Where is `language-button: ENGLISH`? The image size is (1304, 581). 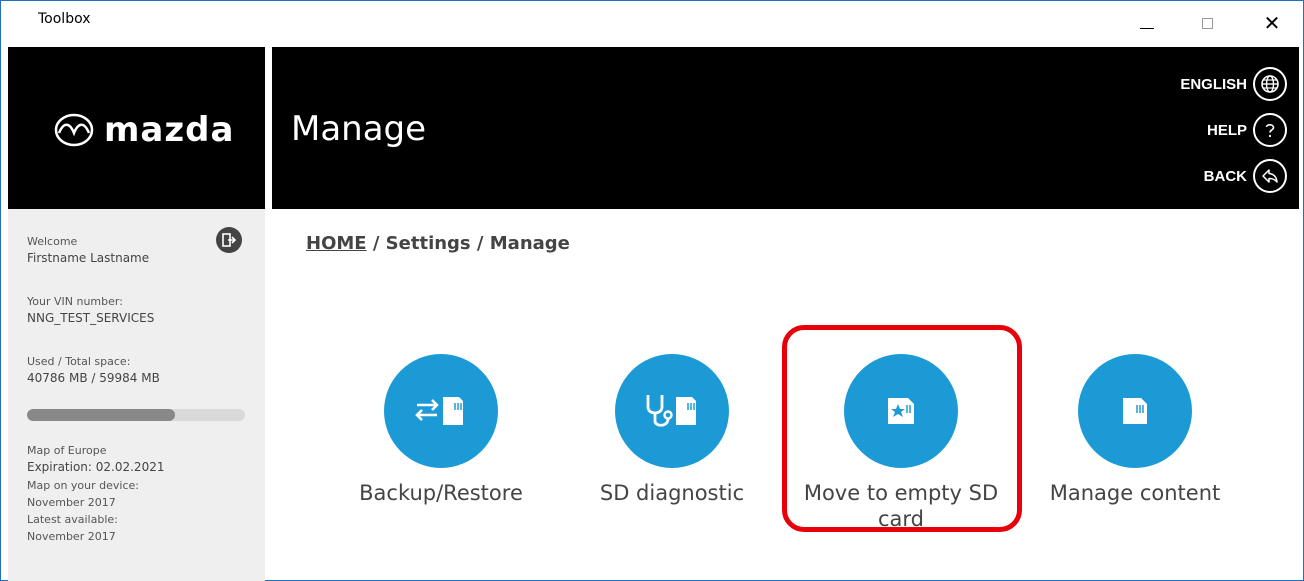 language-button: ENGLISH is located at coordinates (1233, 84).